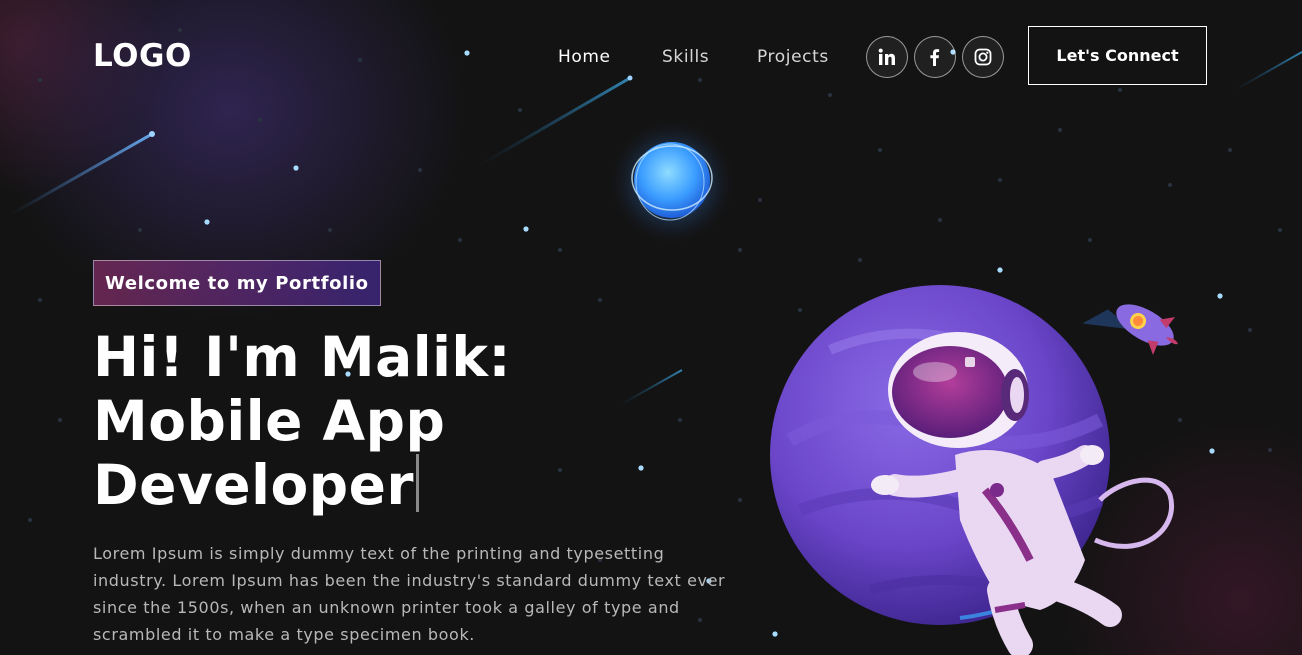 The height and width of the screenshot is (655, 1302). What do you see at coordinates (418, 483) in the screenshot?
I see `typing-cursor` at bounding box center [418, 483].